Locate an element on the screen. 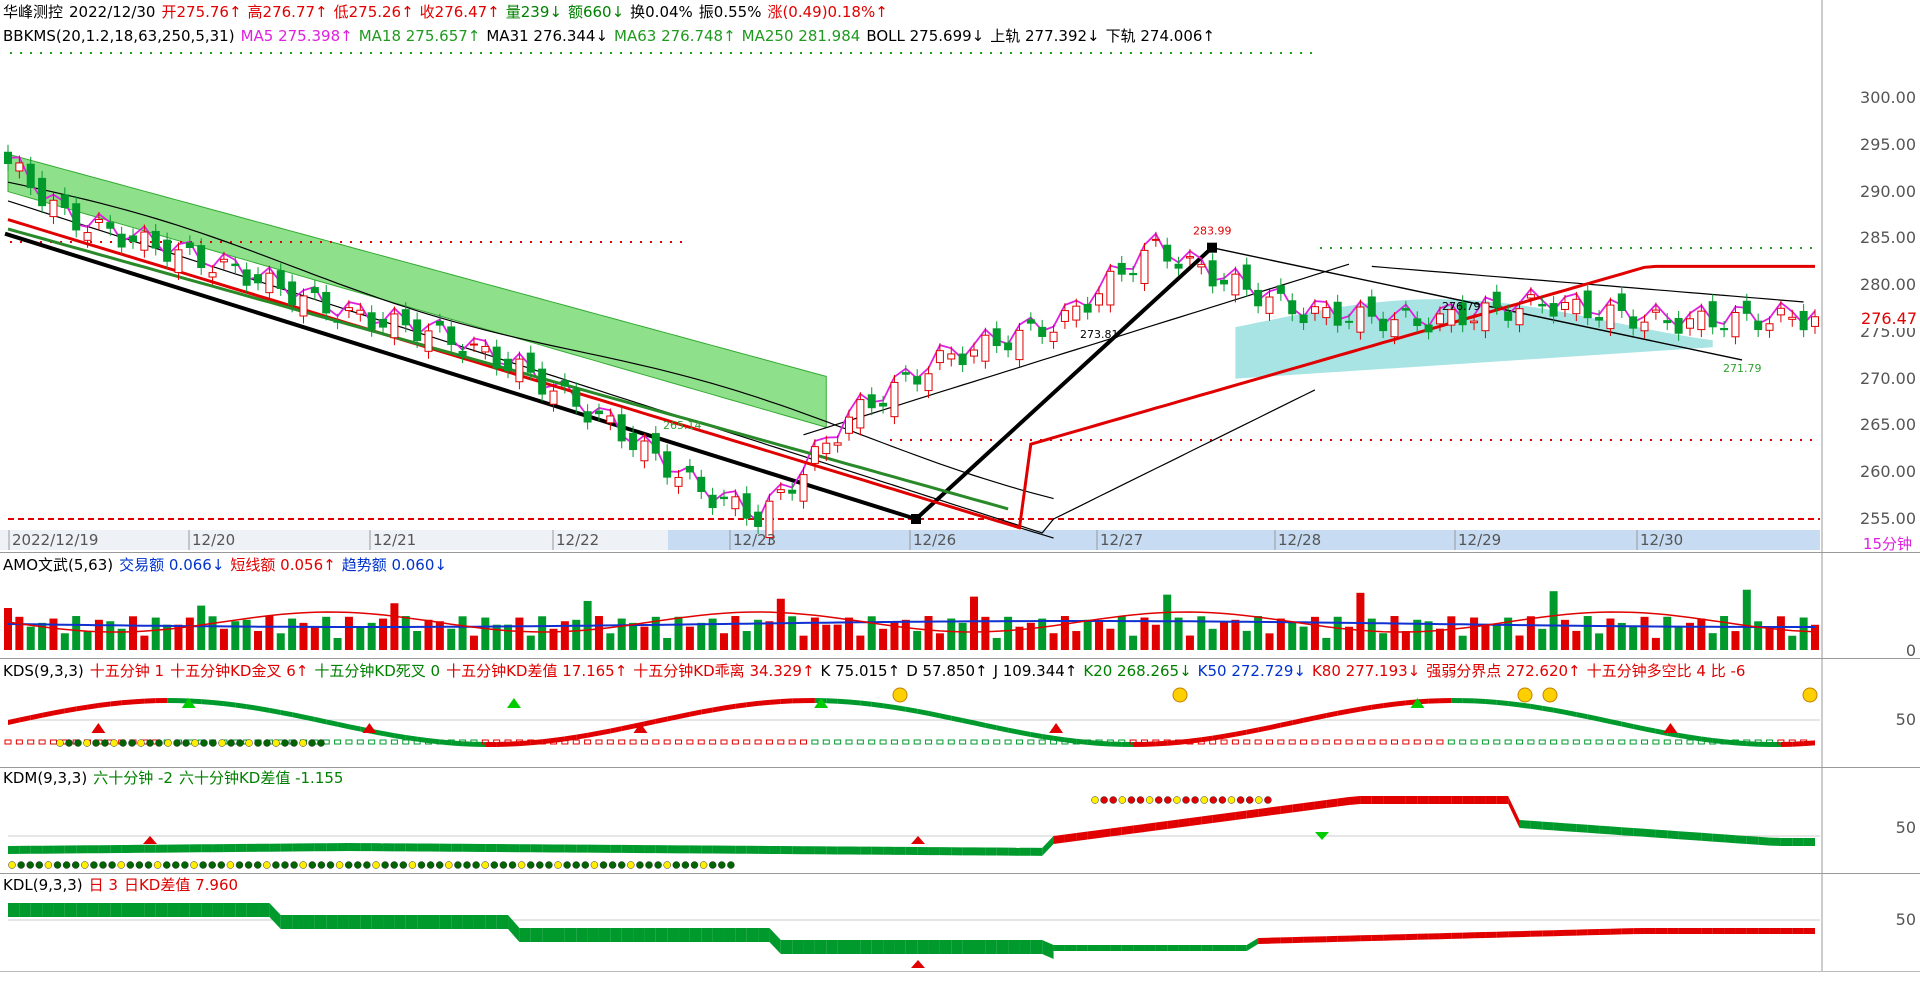  current-price-tag: 276.47 is located at coordinates (1889, 318).